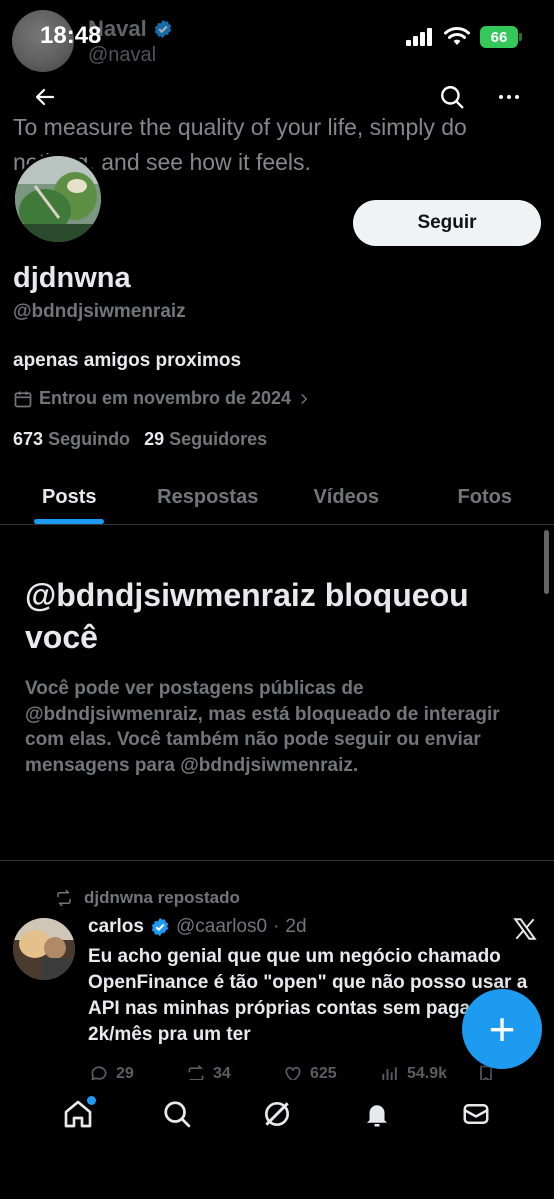 Image resolution: width=554 pixels, height=1199 pixels. What do you see at coordinates (72, 278) in the screenshot?
I see `display-name: djdnwna` at bounding box center [72, 278].